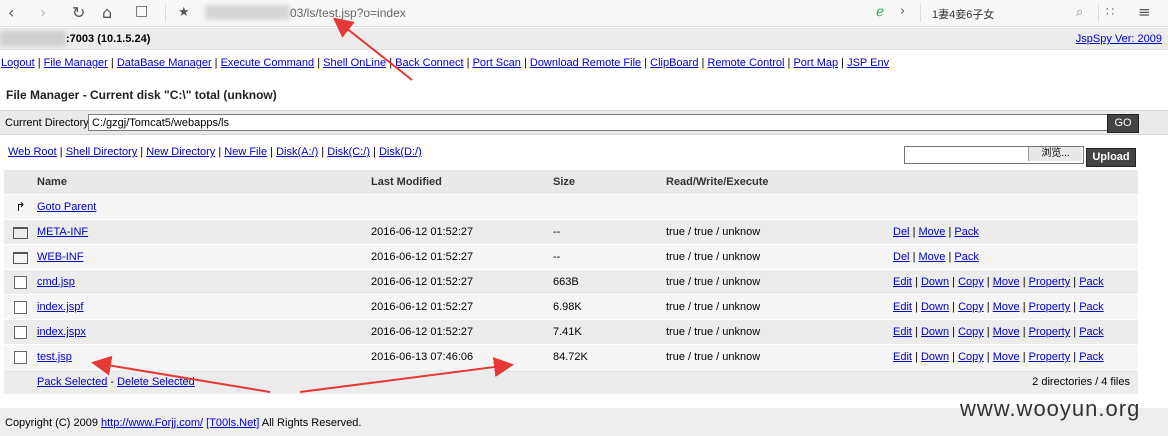 The width and height of the screenshot is (1168, 436). Describe the element at coordinates (400, 152) in the screenshot. I see `link-disk-d: Disk(D:/)` at that location.